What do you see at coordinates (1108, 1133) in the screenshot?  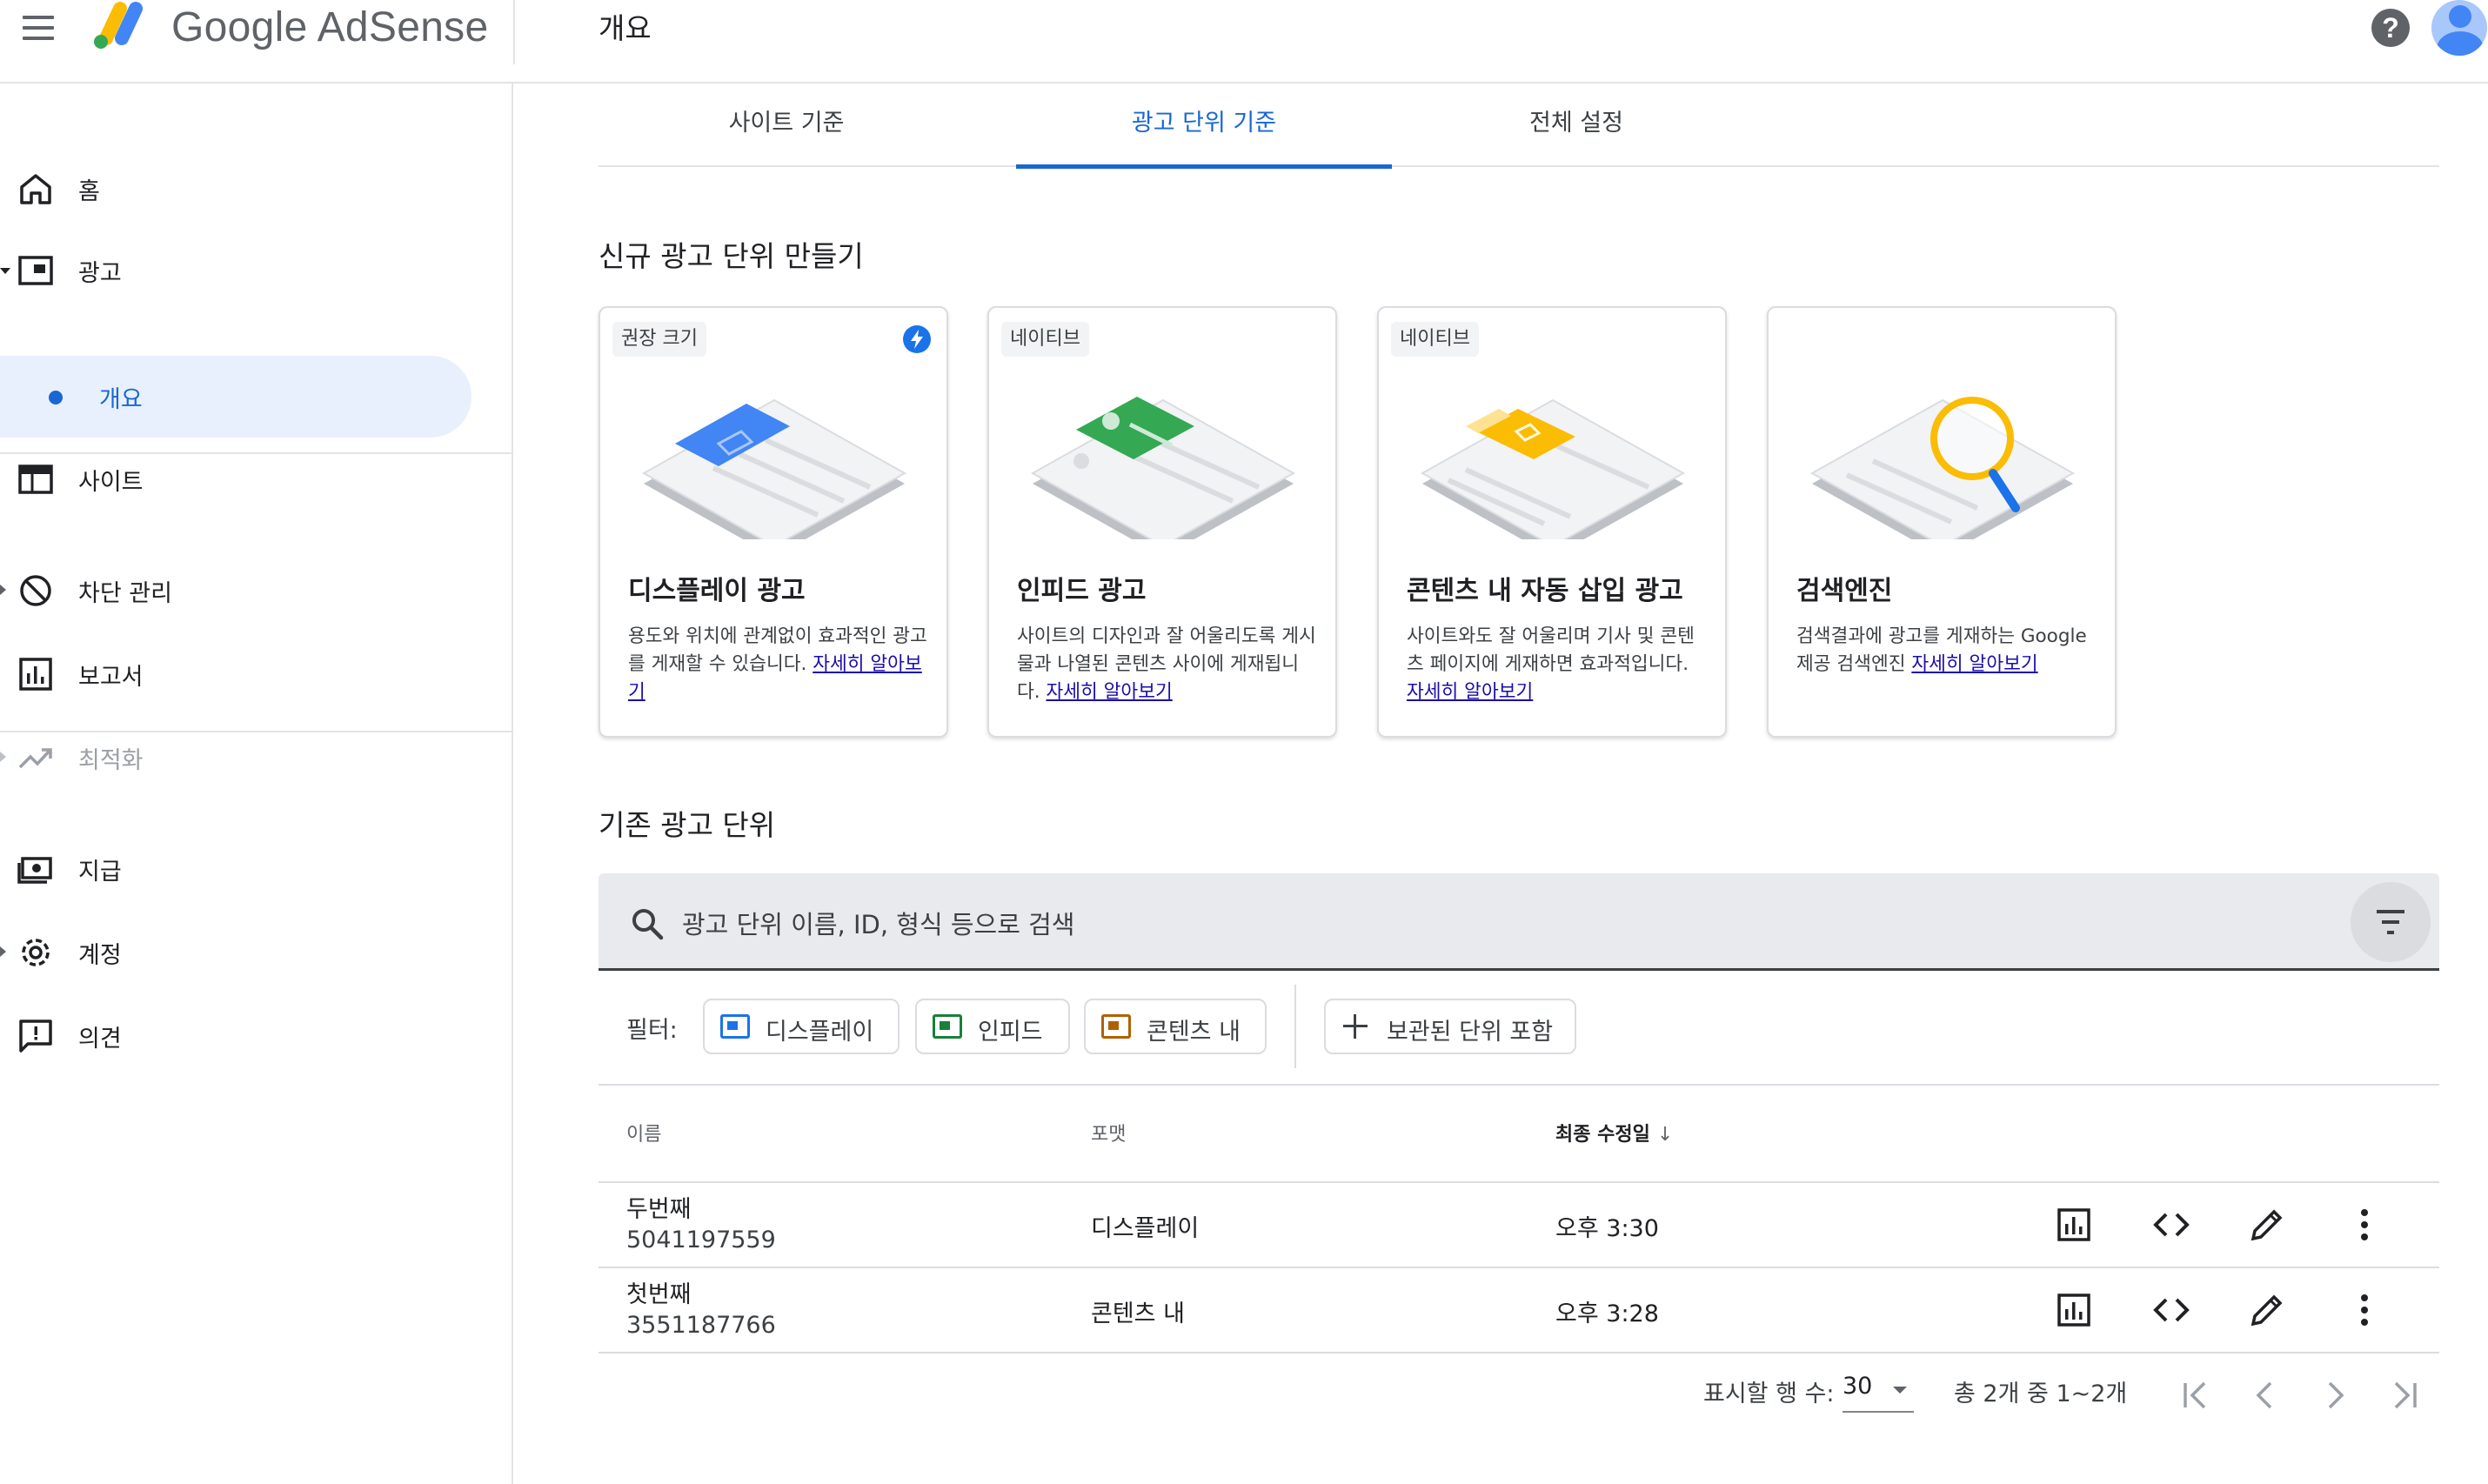 I see `column-header-format: 포맷` at bounding box center [1108, 1133].